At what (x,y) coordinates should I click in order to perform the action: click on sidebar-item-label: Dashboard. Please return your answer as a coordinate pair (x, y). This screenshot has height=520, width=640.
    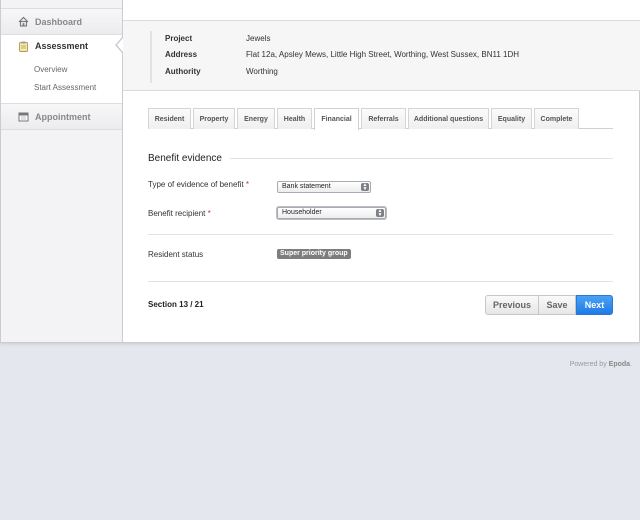
    Looking at the image, I should click on (59, 21).